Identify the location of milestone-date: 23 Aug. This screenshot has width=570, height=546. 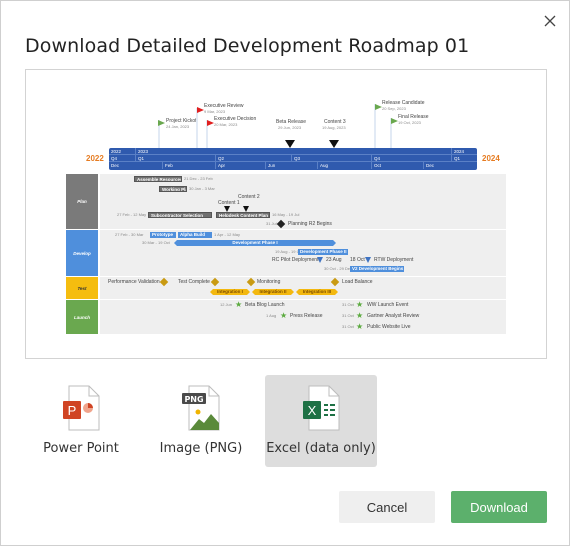
(334, 260).